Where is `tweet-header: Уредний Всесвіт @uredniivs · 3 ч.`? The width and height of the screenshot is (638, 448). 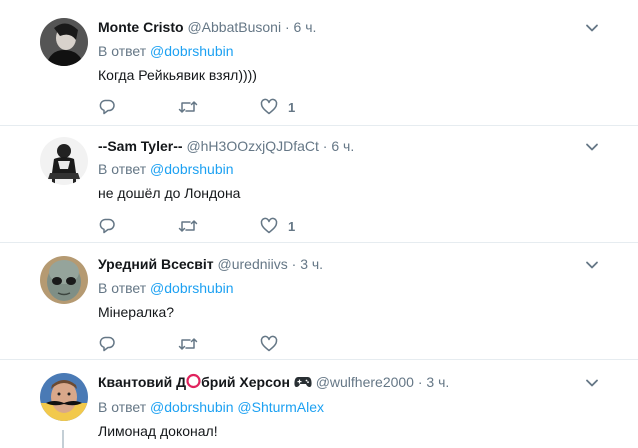
tweet-header: Уредний Всесвіт @uredniivs · 3 ч. is located at coordinates (210, 264).